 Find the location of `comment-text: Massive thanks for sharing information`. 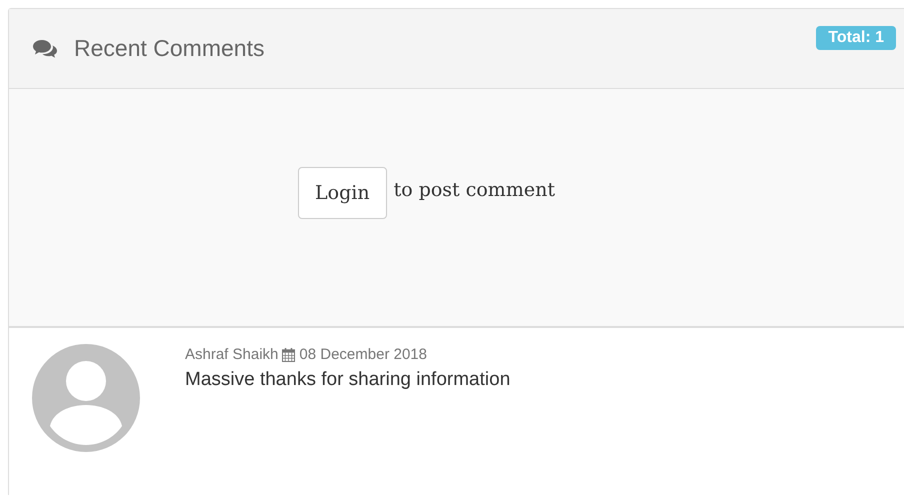

comment-text: Massive thanks for sharing information is located at coordinates (347, 380).